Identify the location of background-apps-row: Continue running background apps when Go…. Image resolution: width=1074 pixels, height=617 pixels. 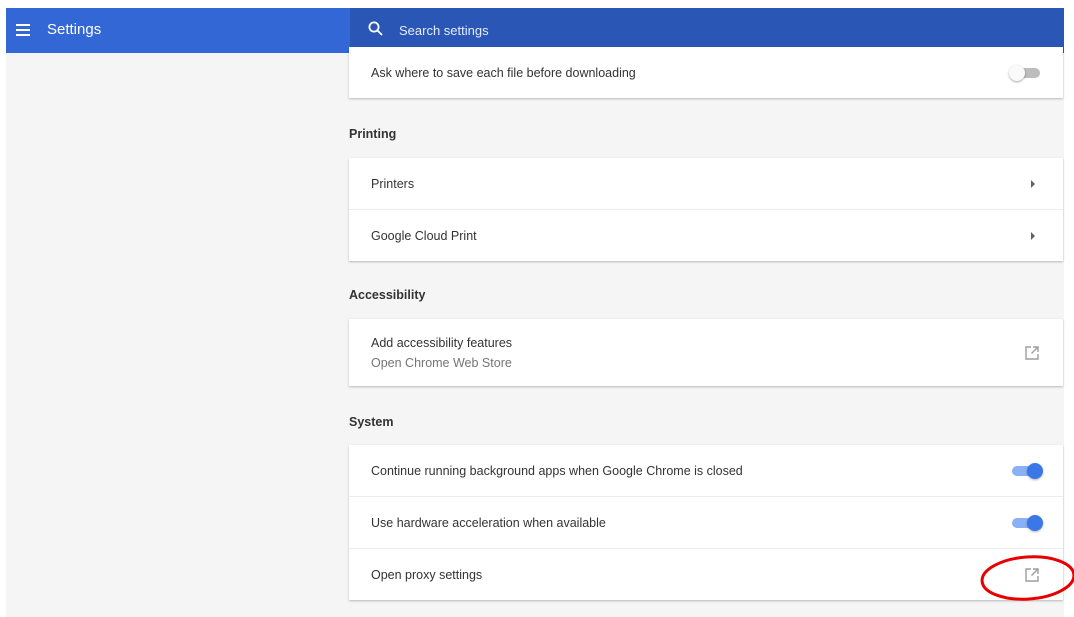
(706, 470).